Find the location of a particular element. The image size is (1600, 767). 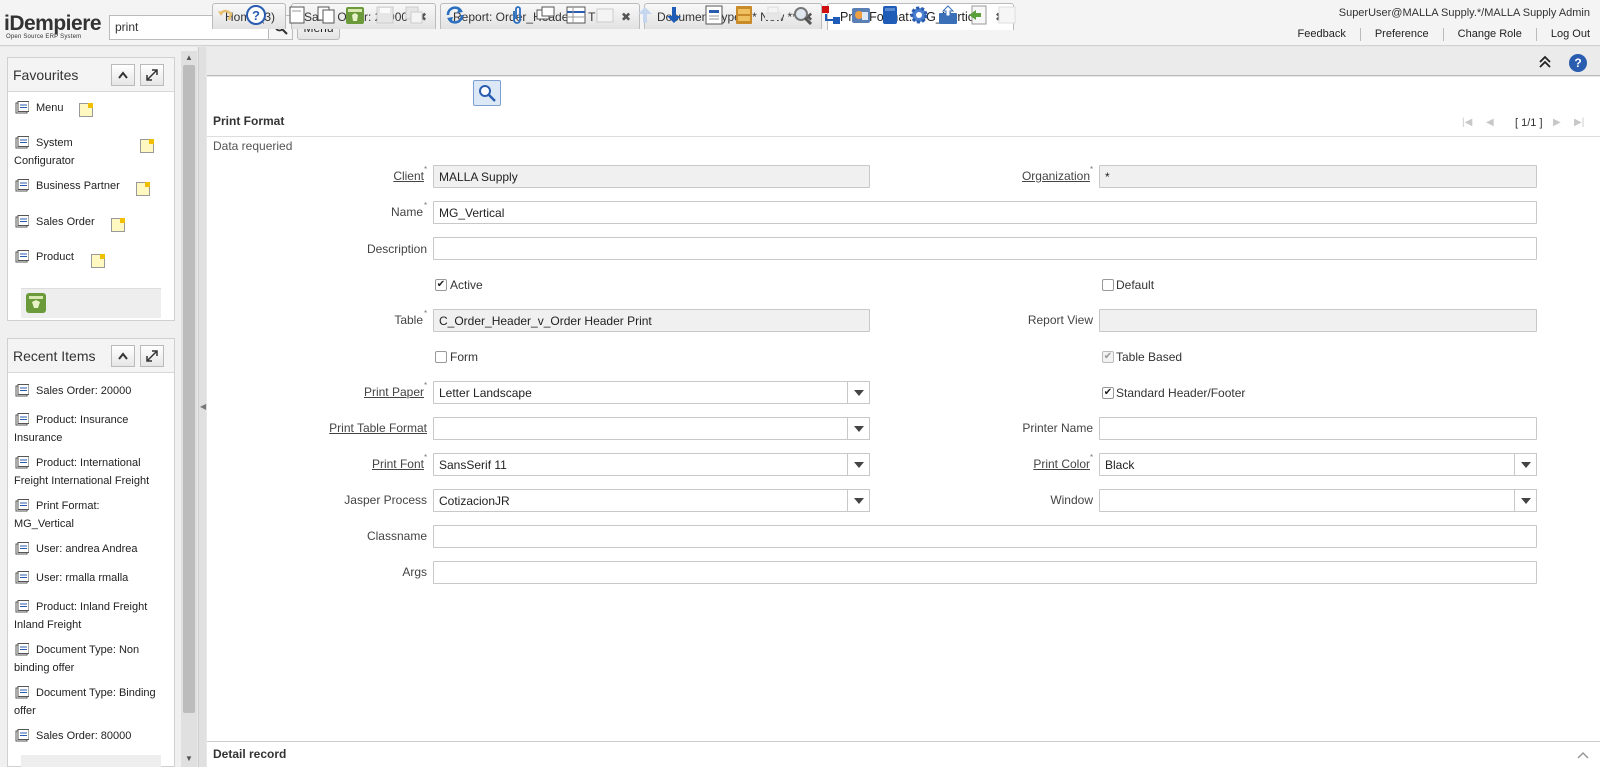

window-field is located at coordinates (1307, 500).